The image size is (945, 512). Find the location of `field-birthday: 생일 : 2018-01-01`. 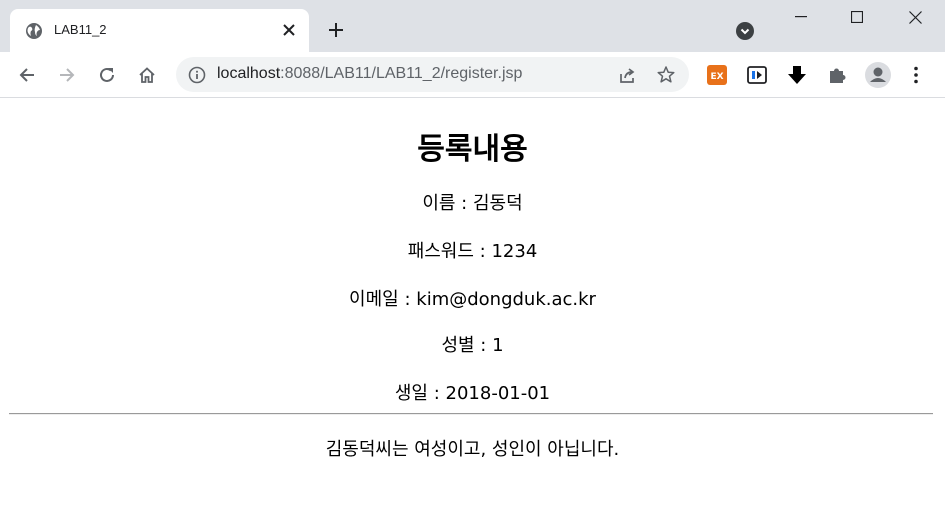

field-birthday: 생일 : 2018-01-01 is located at coordinates (472, 392).